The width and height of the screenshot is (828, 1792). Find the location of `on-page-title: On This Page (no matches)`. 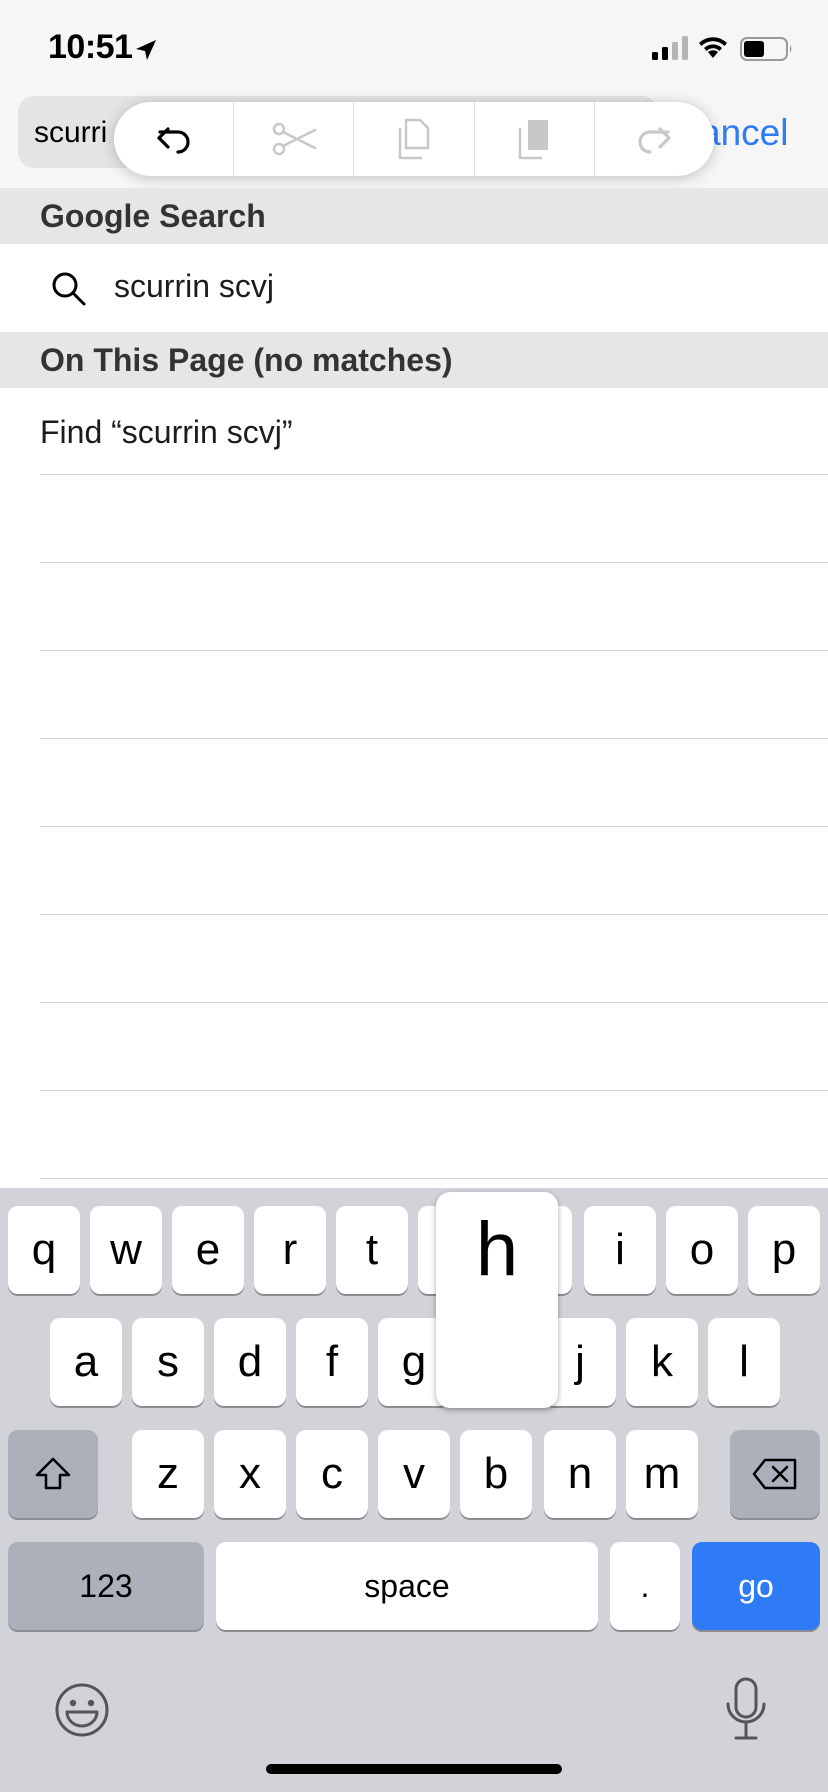

on-page-title: On This Page (no matches) is located at coordinates (246, 360).